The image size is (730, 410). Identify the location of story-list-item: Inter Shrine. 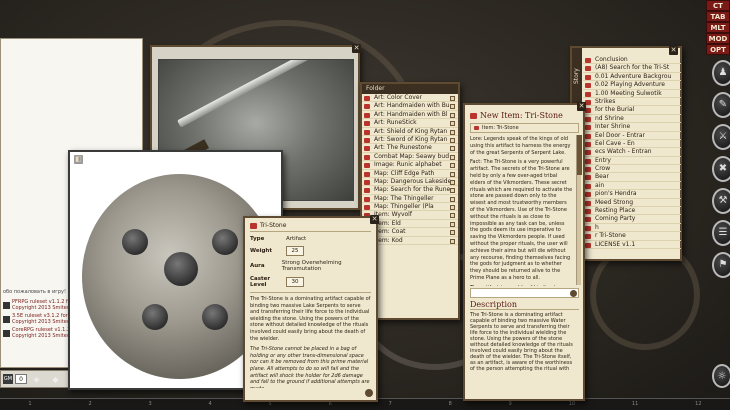
(632, 127).